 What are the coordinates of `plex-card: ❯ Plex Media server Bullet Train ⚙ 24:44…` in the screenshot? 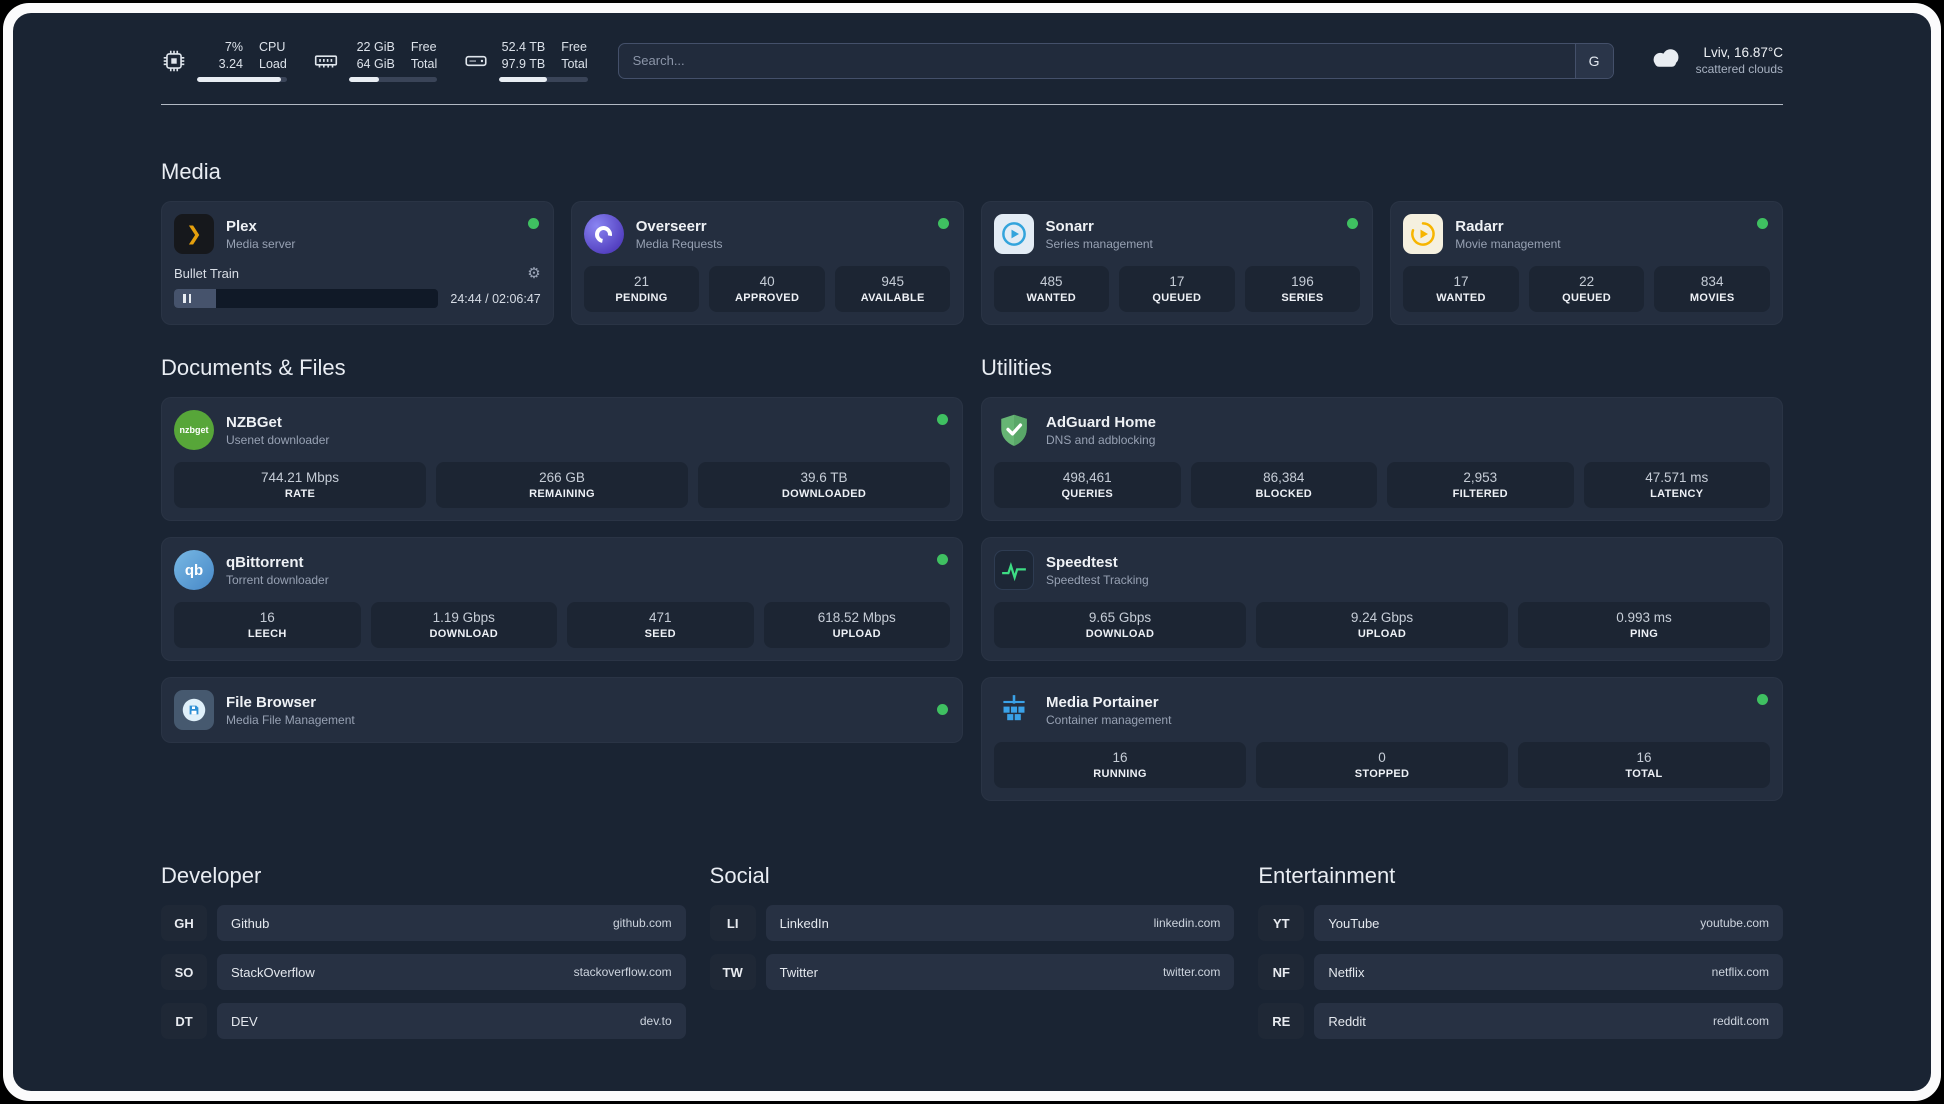 It's located at (357, 263).